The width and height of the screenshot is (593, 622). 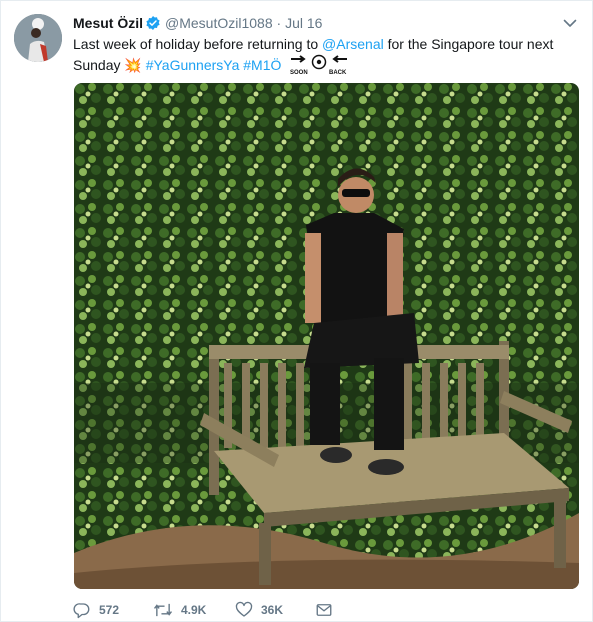 I want to click on soon-label: SOON, so click(x=299, y=73).